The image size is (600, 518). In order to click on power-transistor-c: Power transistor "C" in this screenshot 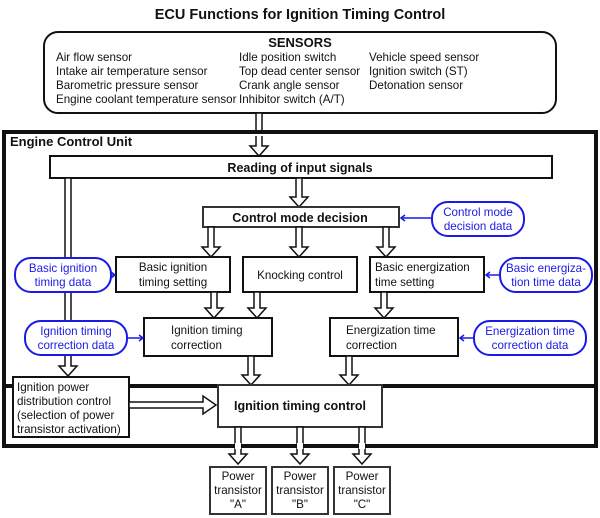, I will do `click(362, 490)`.